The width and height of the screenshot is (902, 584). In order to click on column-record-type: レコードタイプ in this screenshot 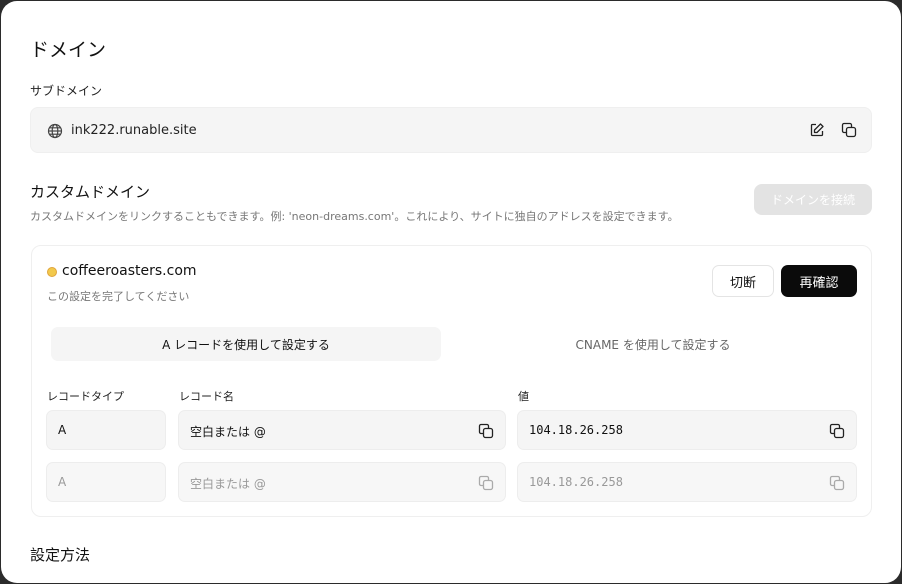, I will do `click(85, 396)`.